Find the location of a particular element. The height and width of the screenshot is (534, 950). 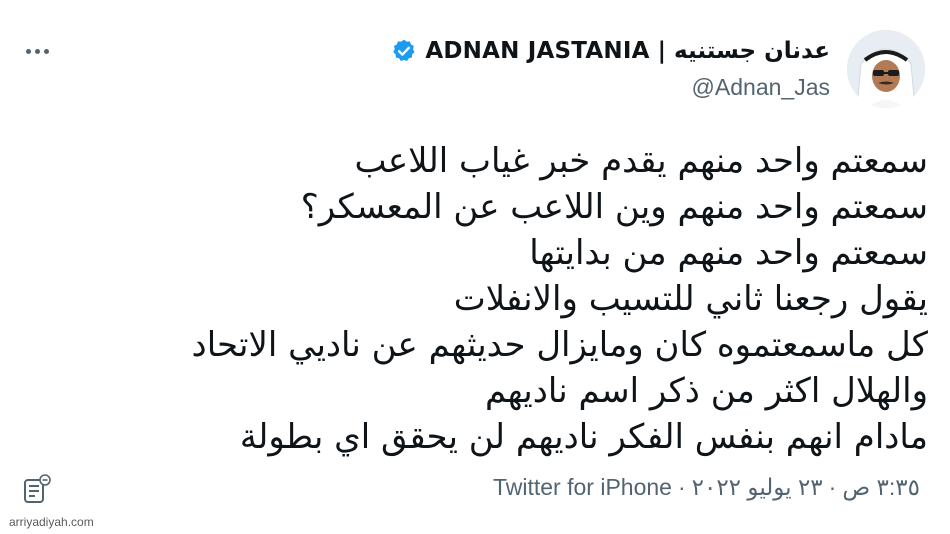

tweet-time: ٣:٣٥ ص is located at coordinates (881, 487).